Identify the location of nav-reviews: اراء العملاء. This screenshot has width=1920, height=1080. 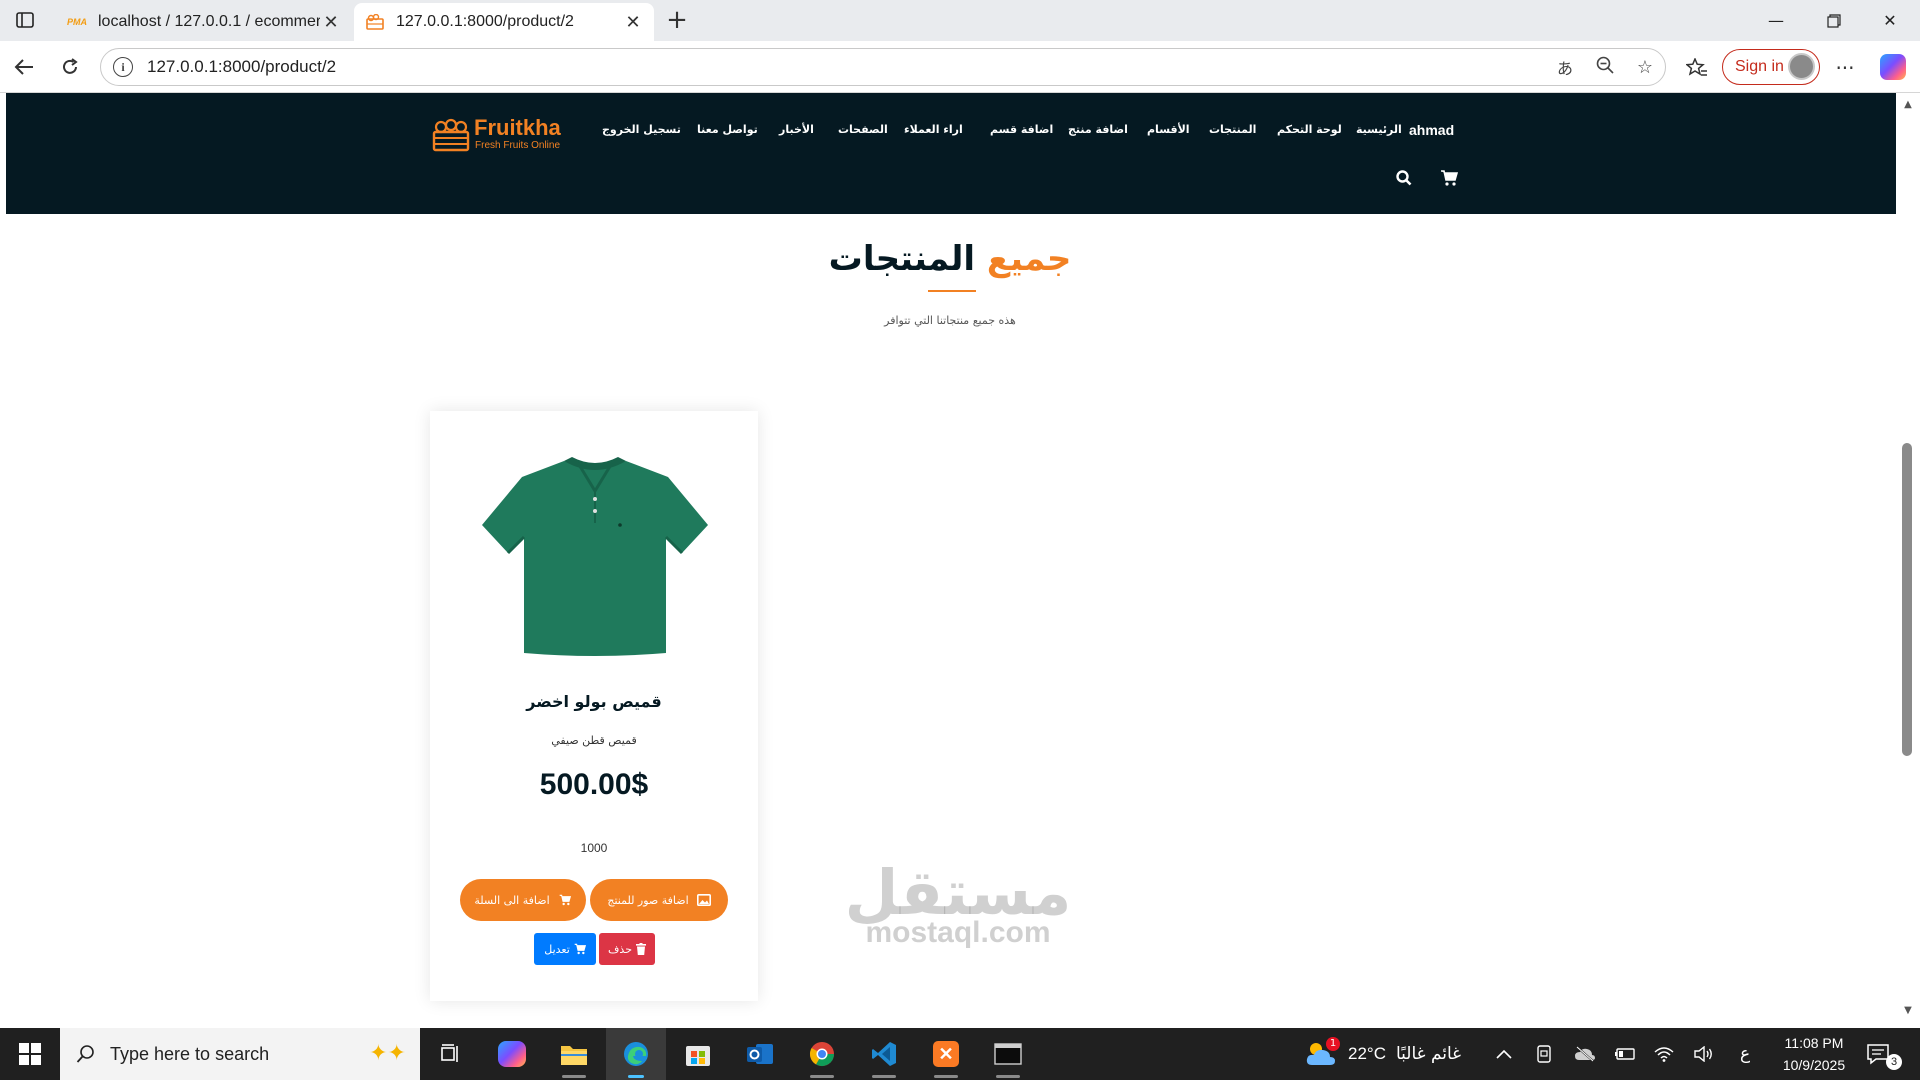
(933, 133).